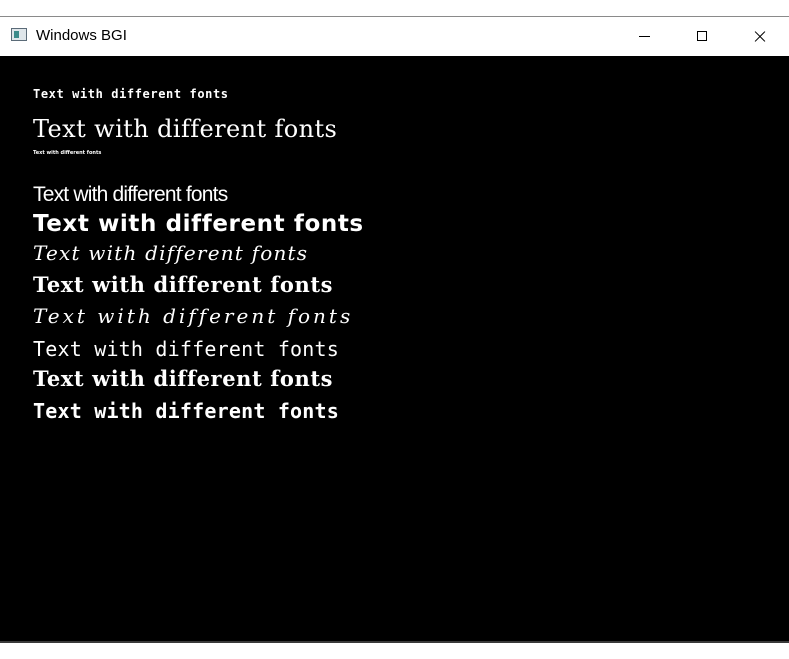  Describe the element at coordinates (193, 316) in the screenshot. I see `text-line-triplex-script-font: Text with different fonts` at that location.